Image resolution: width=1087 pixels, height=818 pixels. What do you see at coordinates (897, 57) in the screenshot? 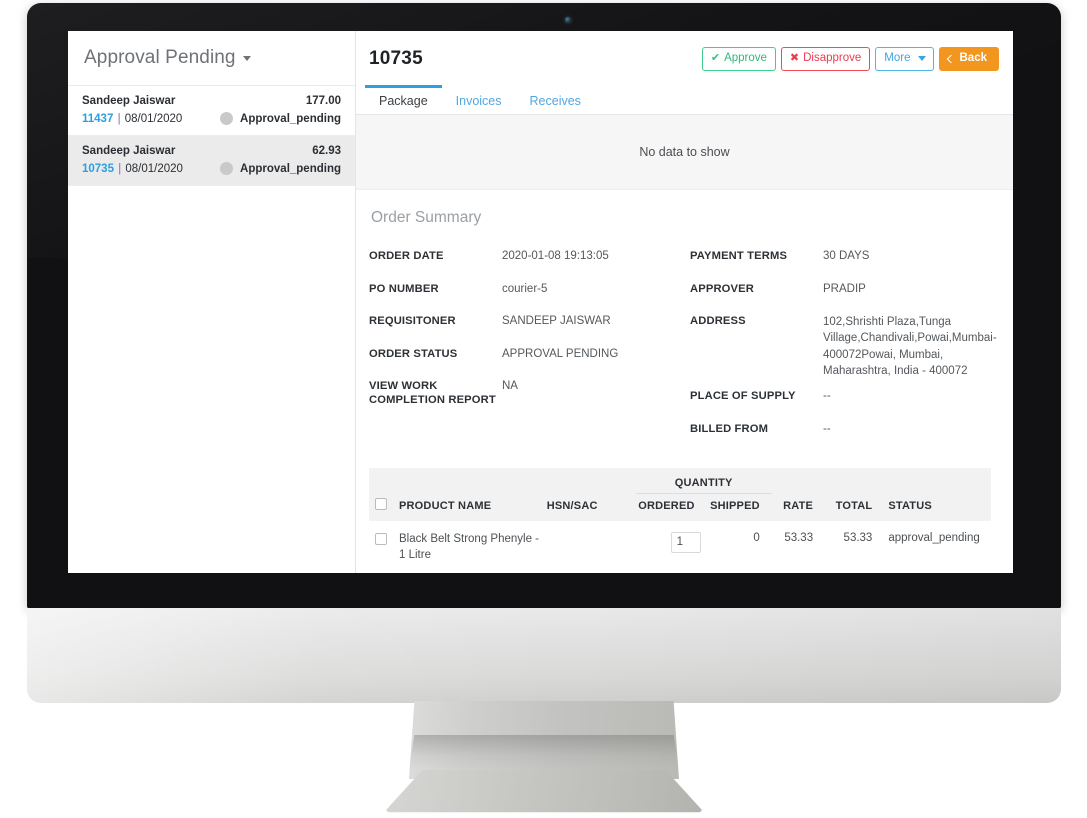
I see `more-button-label: More` at bounding box center [897, 57].